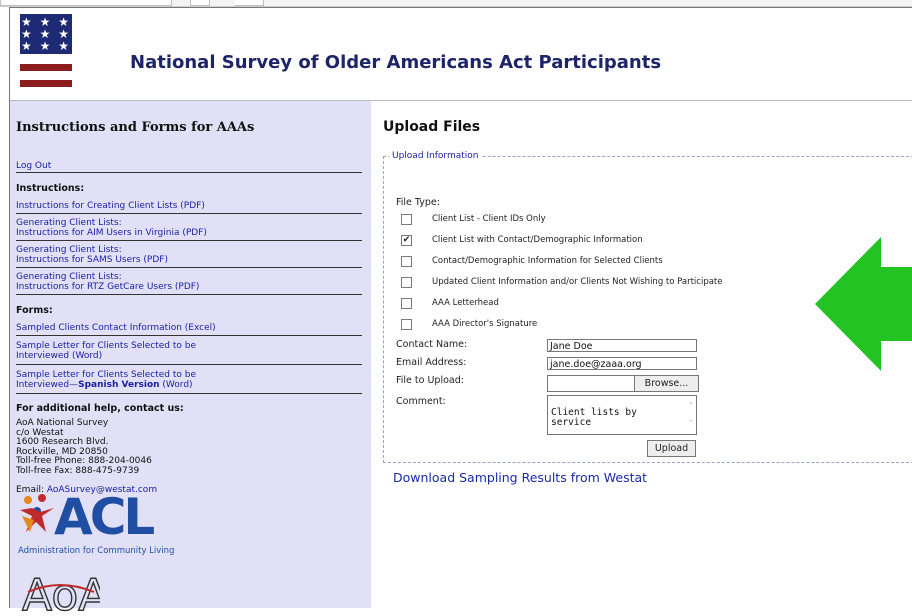 The width and height of the screenshot is (912, 616). I want to click on email-label: Email:, so click(31, 489).